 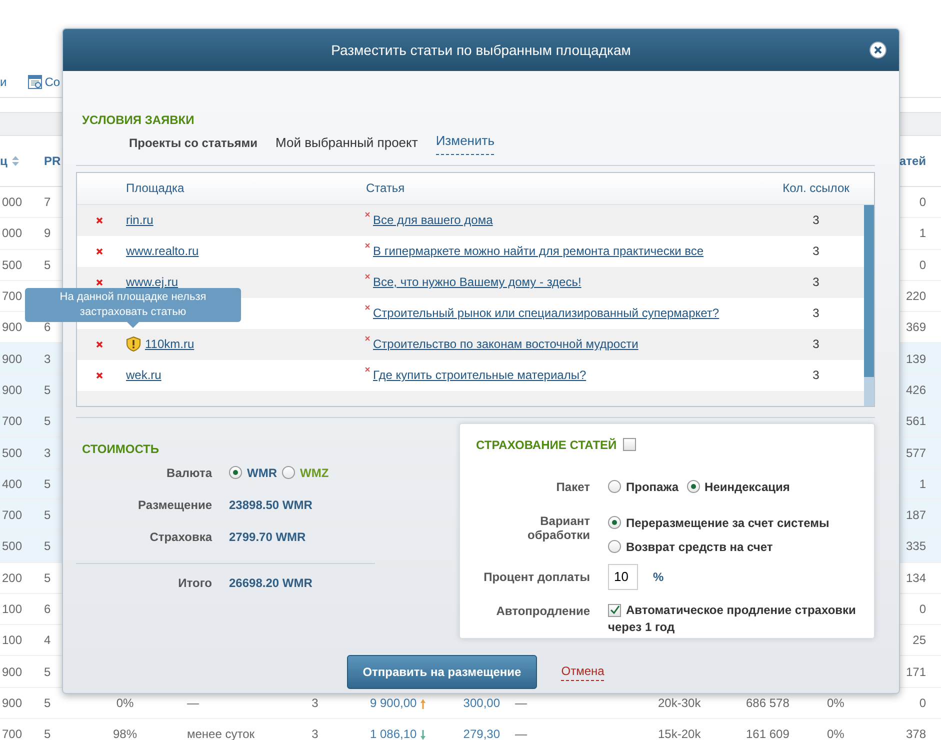 I want to click on column-header: ц, so click(x=4, y=161).